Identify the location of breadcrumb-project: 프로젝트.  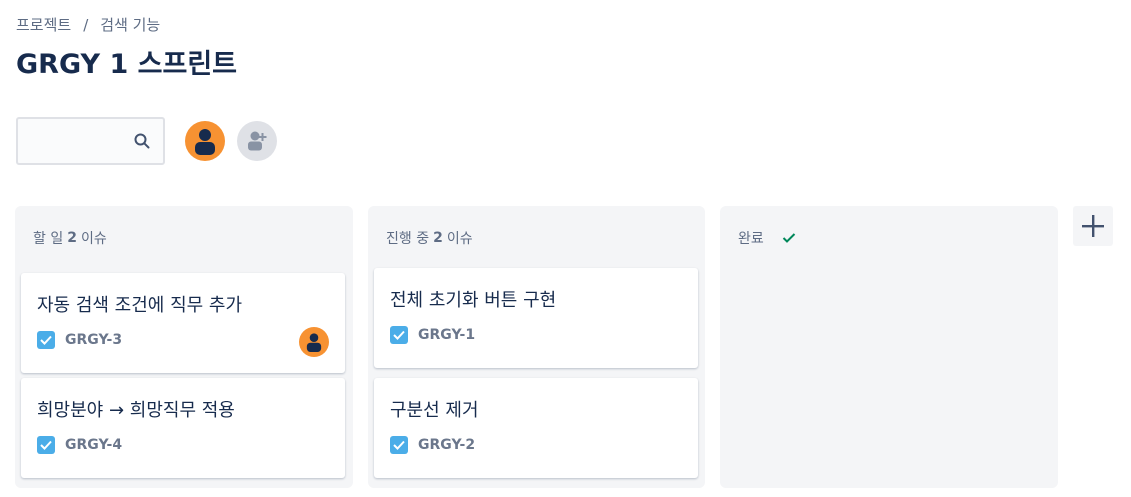
(43, 24).